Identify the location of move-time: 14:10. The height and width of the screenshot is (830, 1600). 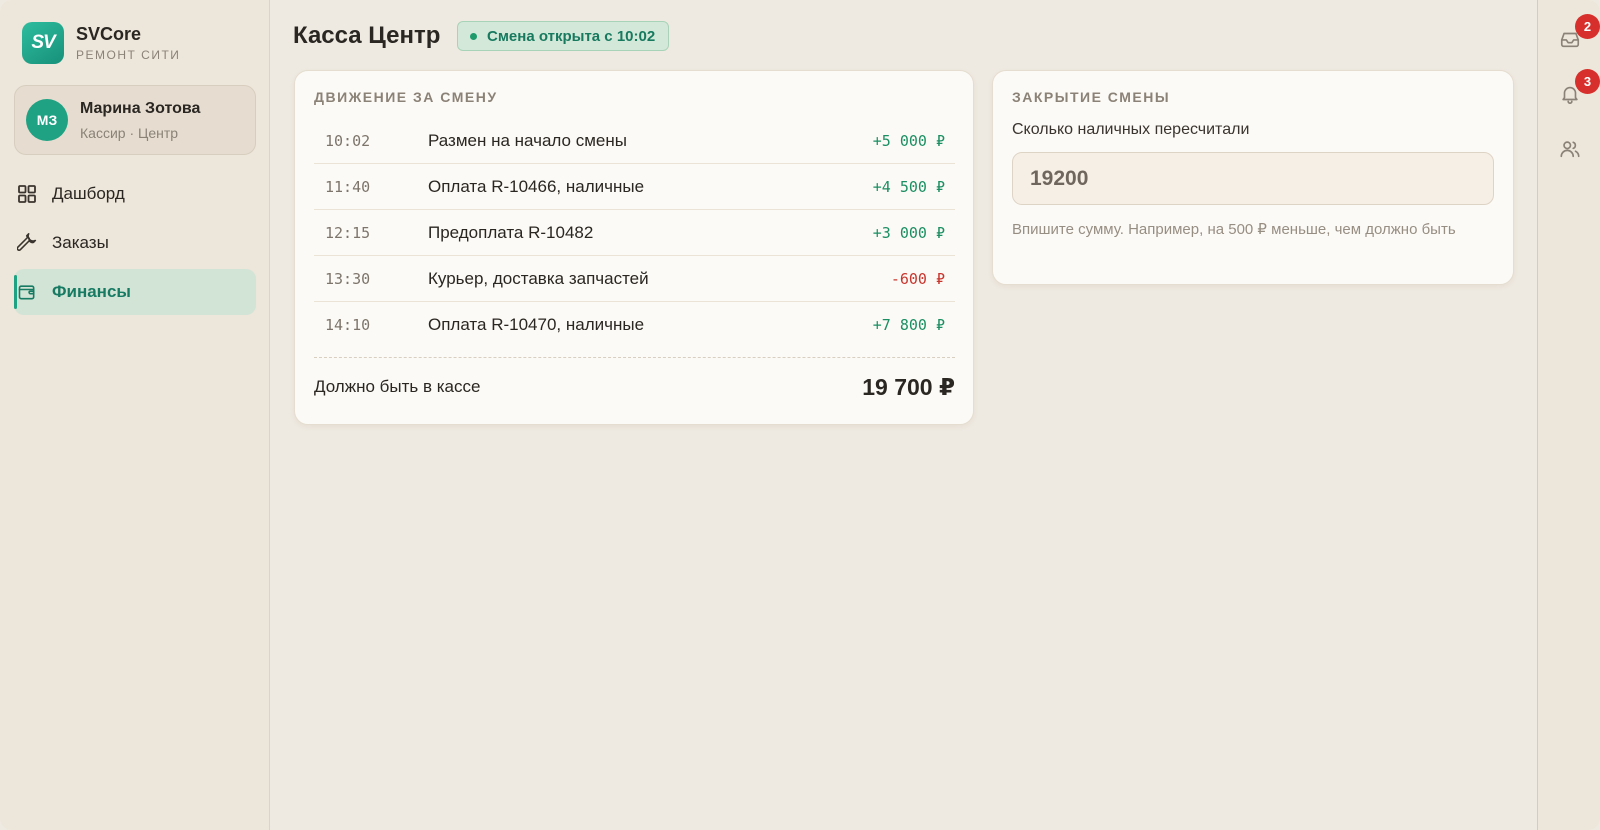
(348, 324).